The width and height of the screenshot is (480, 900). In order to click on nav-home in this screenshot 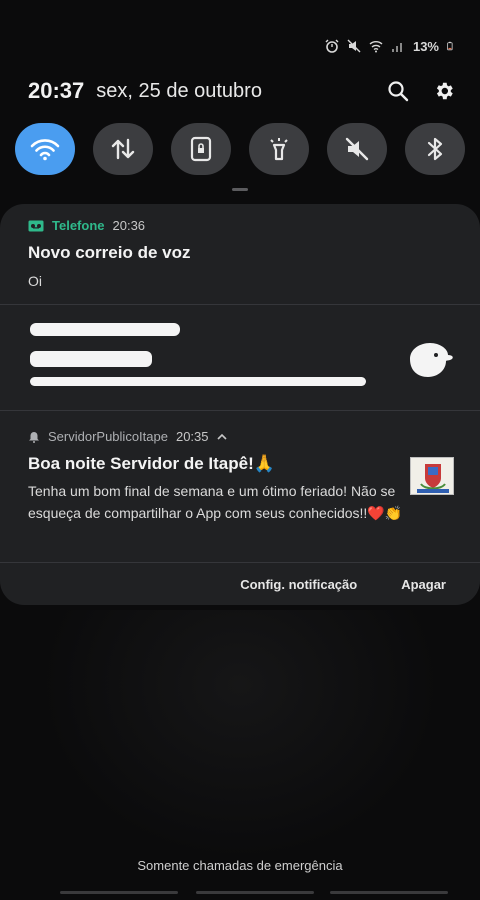, I will do `click(255, 892)`.